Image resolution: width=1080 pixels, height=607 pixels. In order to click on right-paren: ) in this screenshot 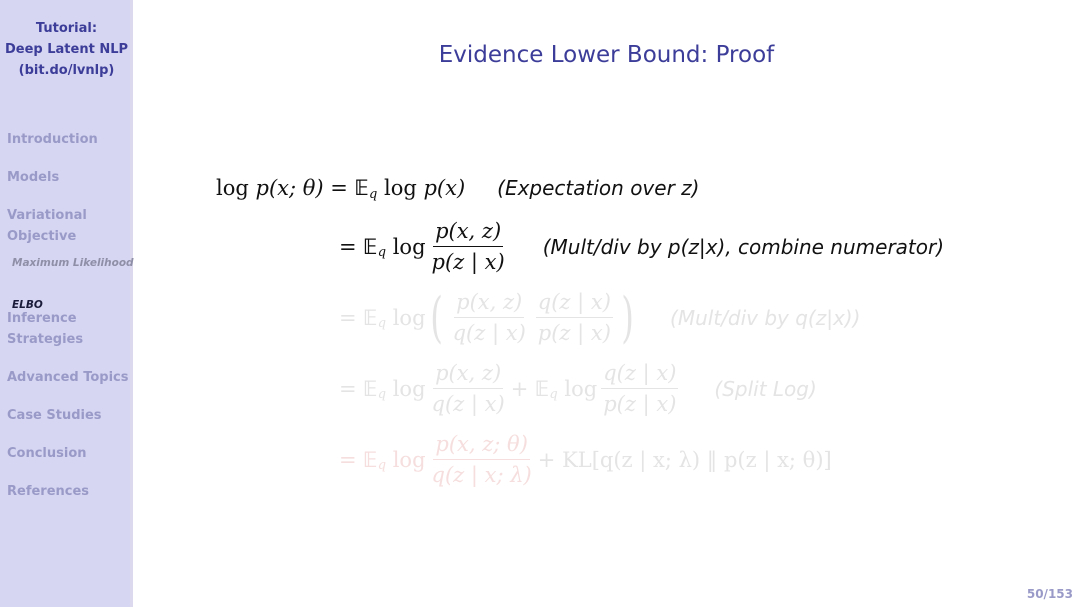, I will do `click(627, 317)`.